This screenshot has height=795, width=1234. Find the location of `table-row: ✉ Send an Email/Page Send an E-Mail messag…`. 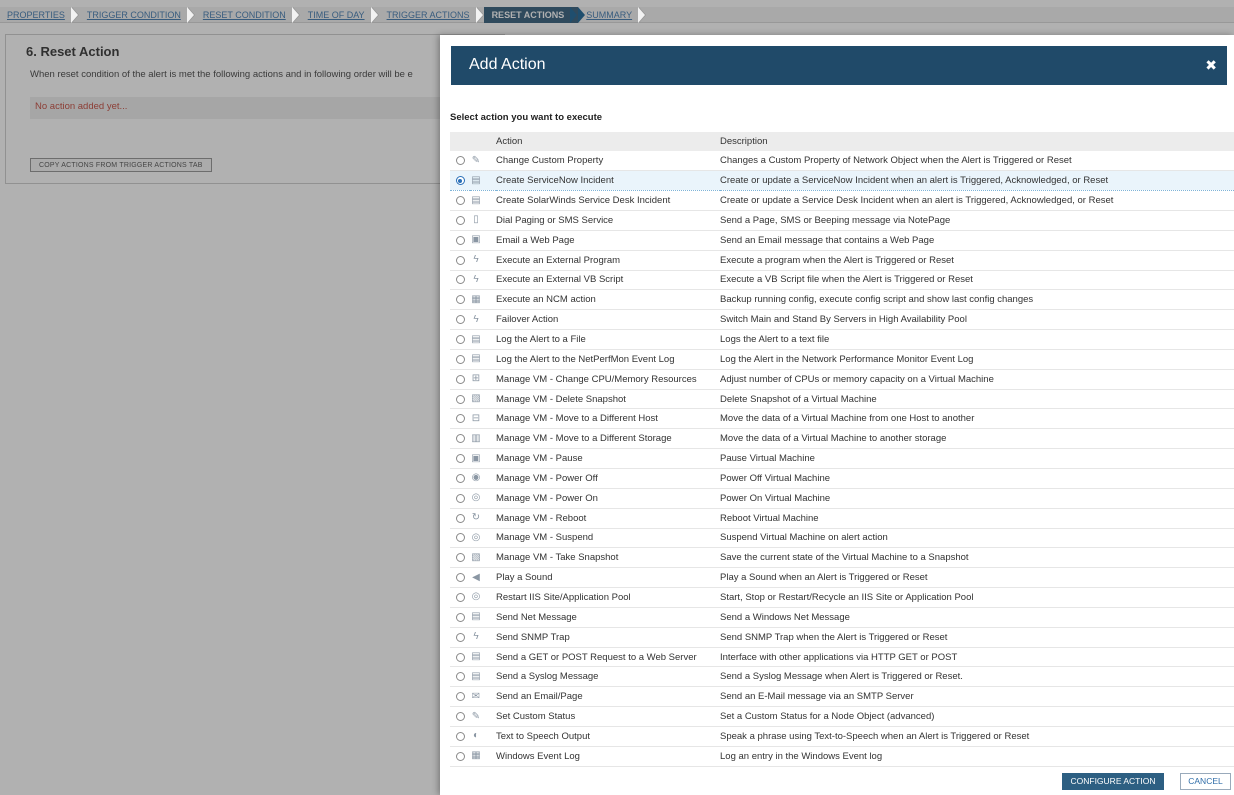

table-row: ✉ Send an Email/Page Send an E-Mail messag… is located at coordinates (842, 697).